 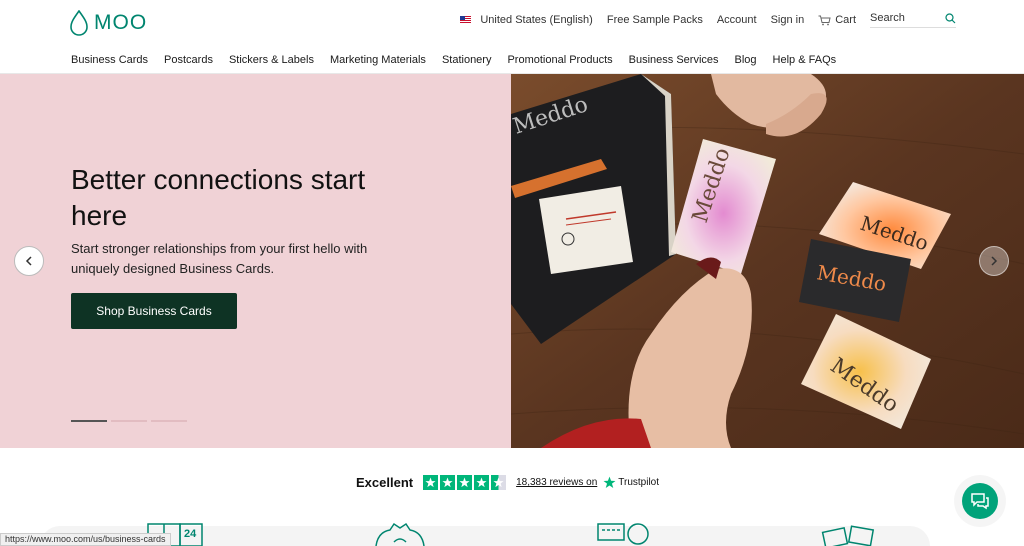 I want to click on account-link: Account, so click(x=737, y=20).